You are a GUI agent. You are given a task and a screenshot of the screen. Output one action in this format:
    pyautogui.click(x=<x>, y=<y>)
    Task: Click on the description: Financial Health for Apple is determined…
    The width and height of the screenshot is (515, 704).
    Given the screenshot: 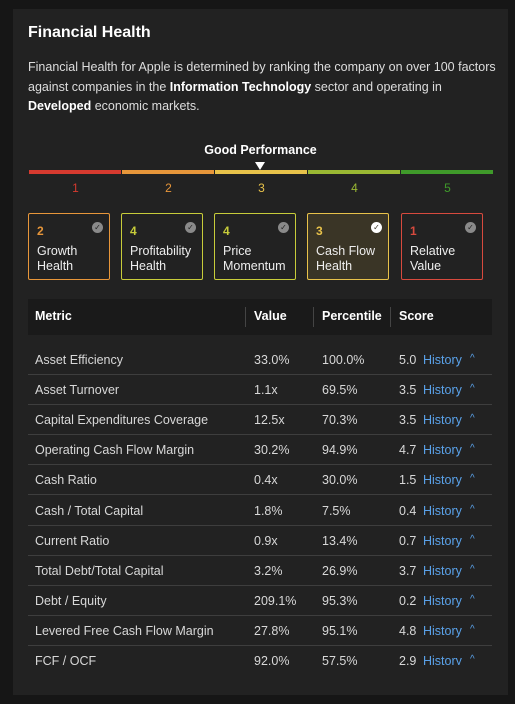 What is the action you would take?
    pyautogui.click(x=263, y=87)
    